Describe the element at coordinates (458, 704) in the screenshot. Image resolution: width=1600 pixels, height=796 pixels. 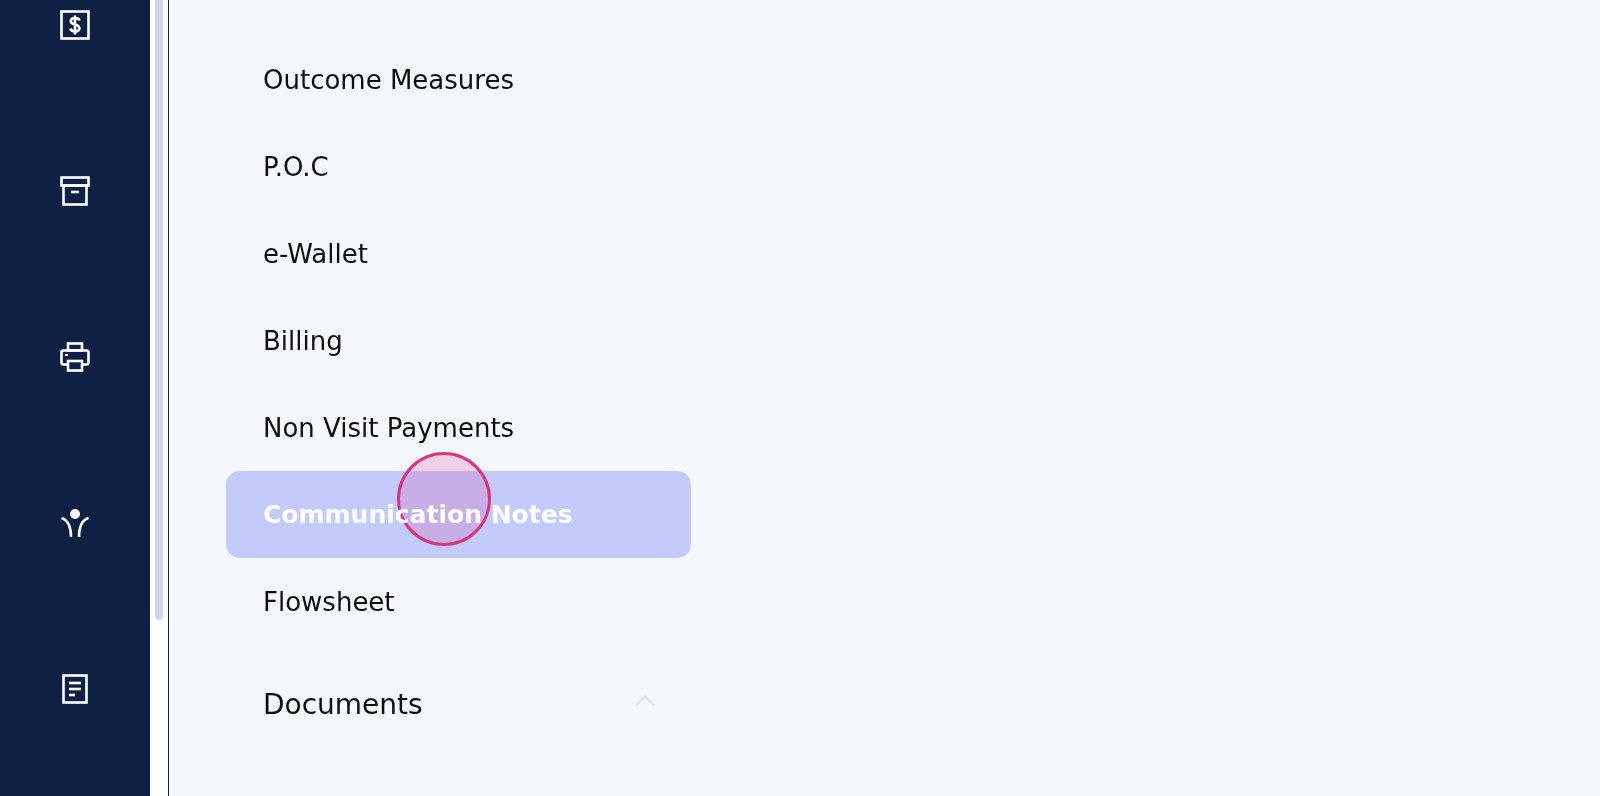
I see `documents-section-header: Documents` at that location.